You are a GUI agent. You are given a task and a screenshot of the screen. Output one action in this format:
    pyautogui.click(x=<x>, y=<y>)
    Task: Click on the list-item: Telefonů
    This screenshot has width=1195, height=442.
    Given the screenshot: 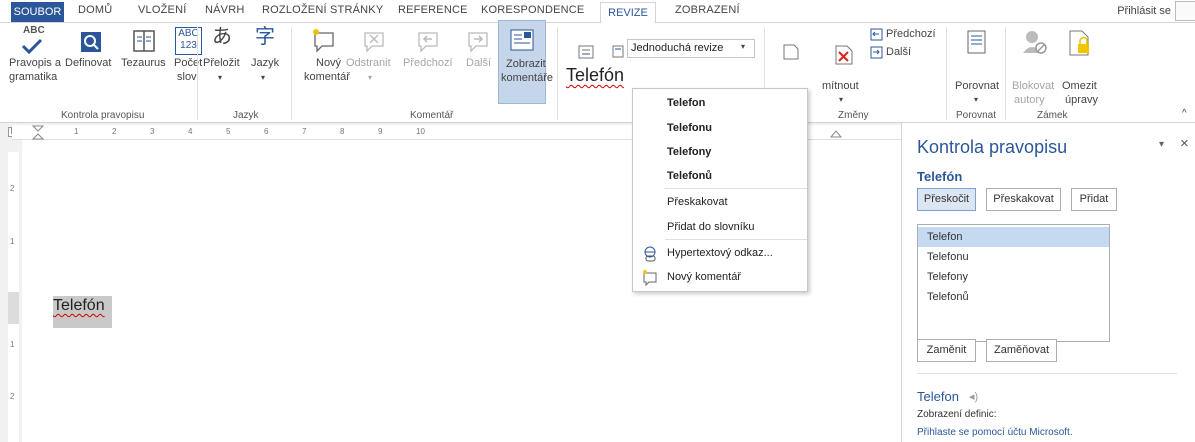 What is the action you would take?
    pyautogui.click(x=1013, y=297)
    